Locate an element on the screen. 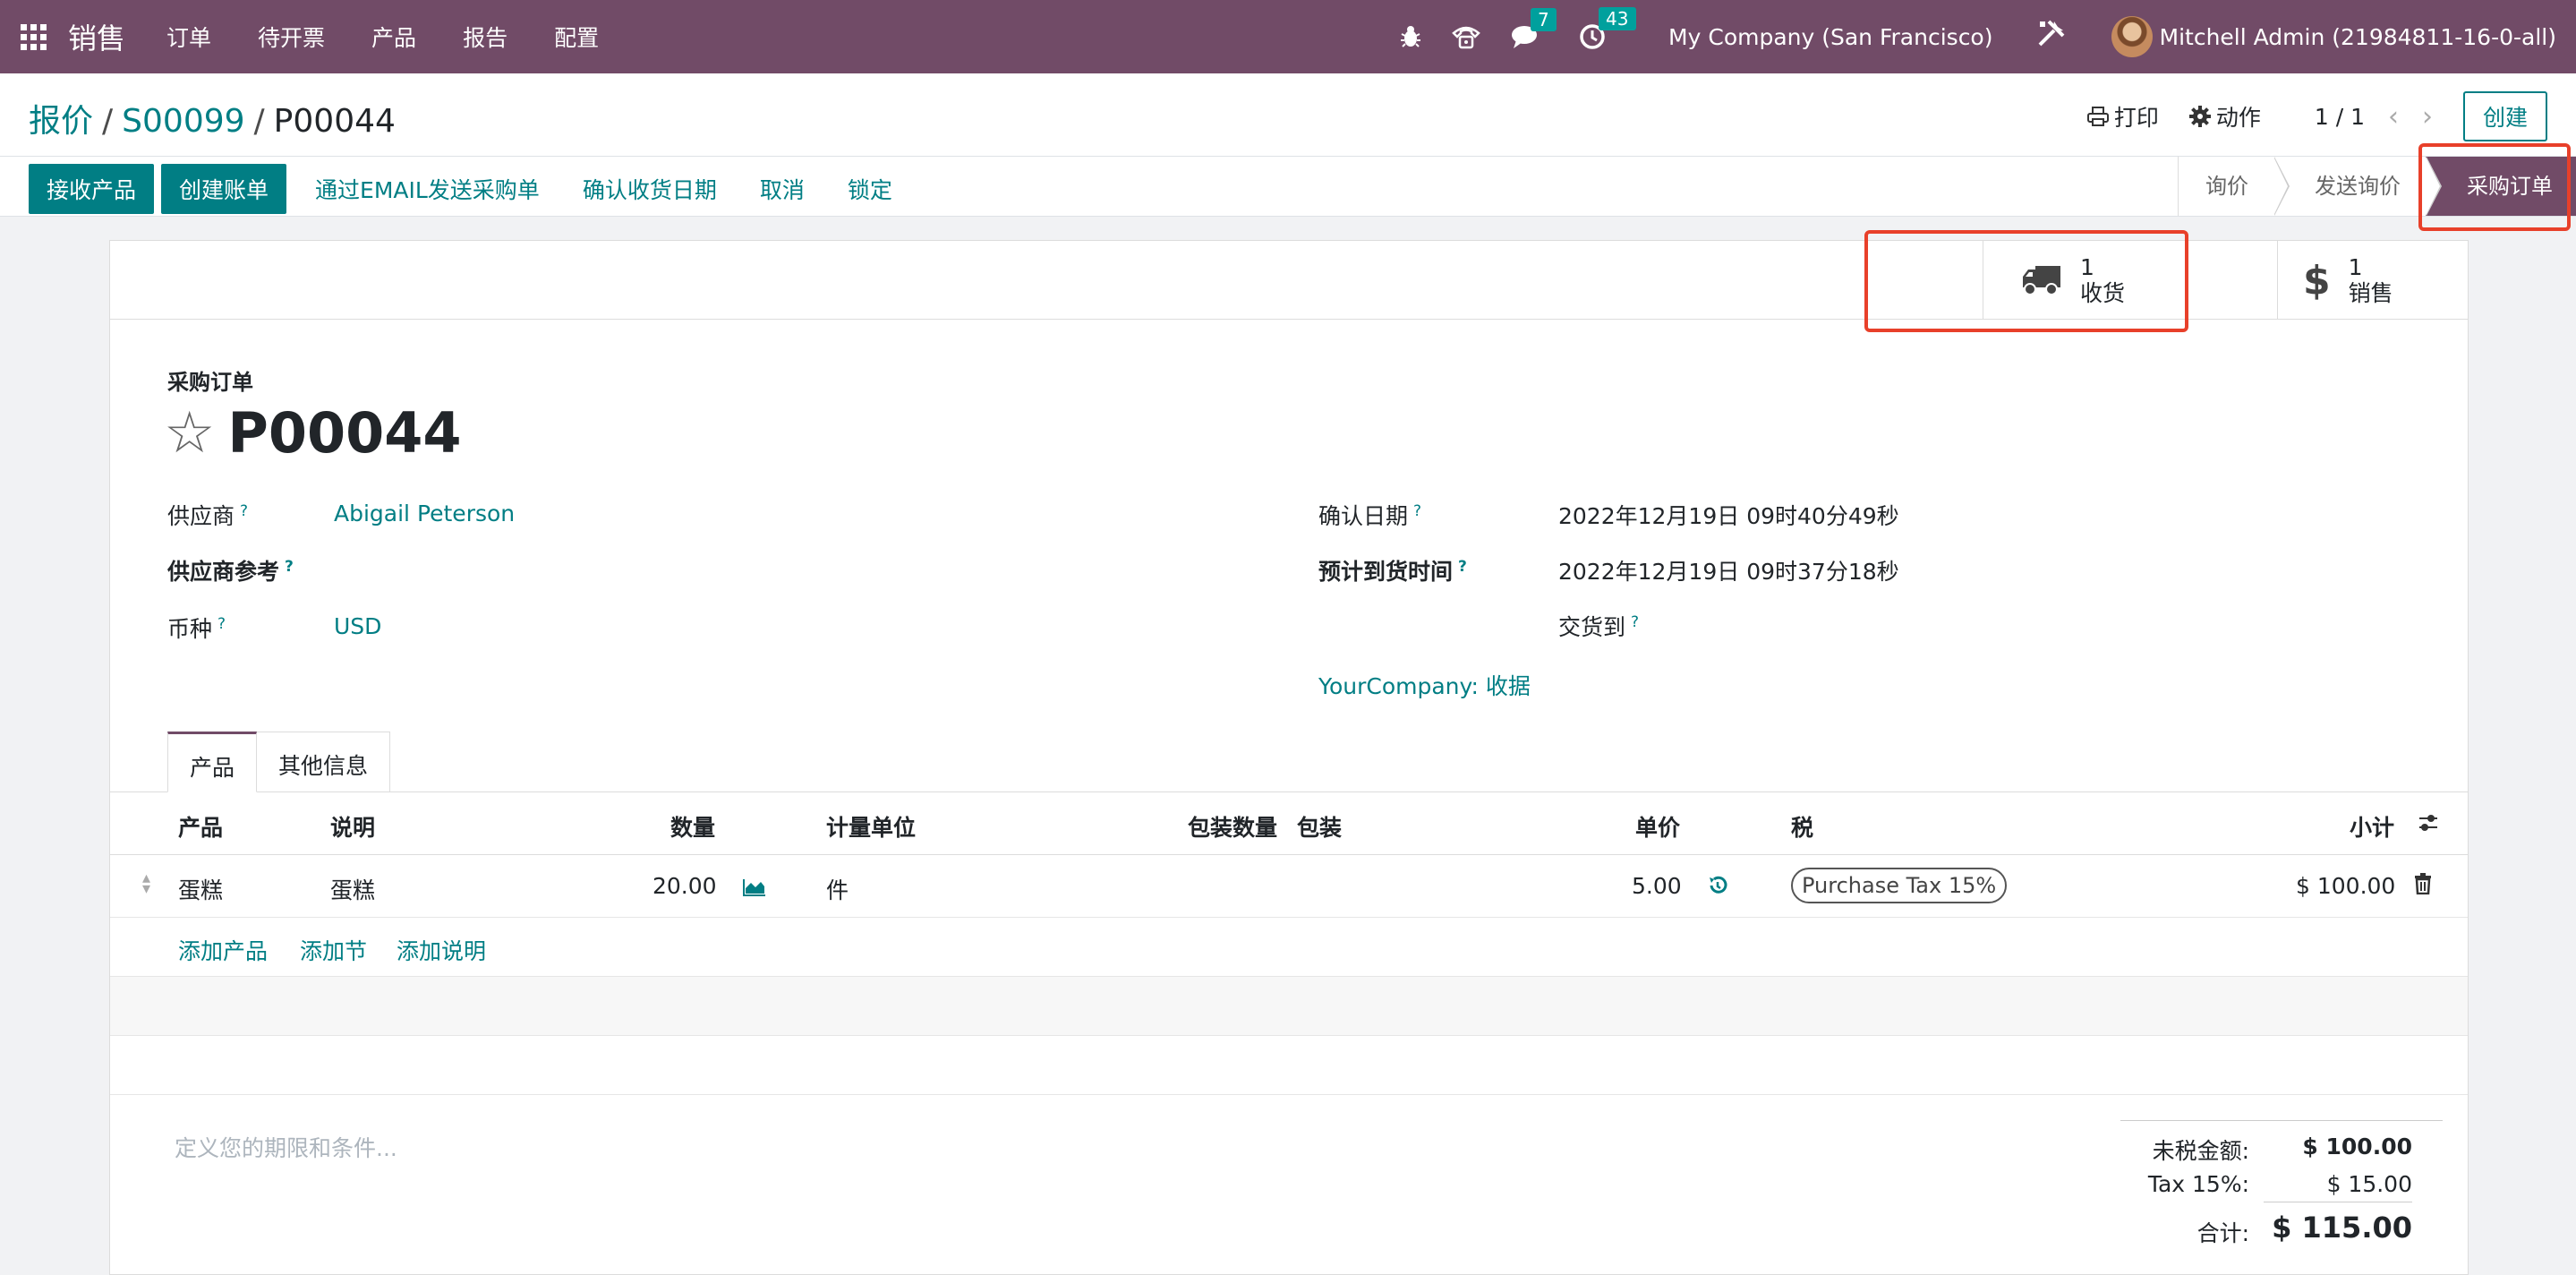 This screenshot has height=1275, width=2576. tools-icon is located at coordinates (2051, 37).